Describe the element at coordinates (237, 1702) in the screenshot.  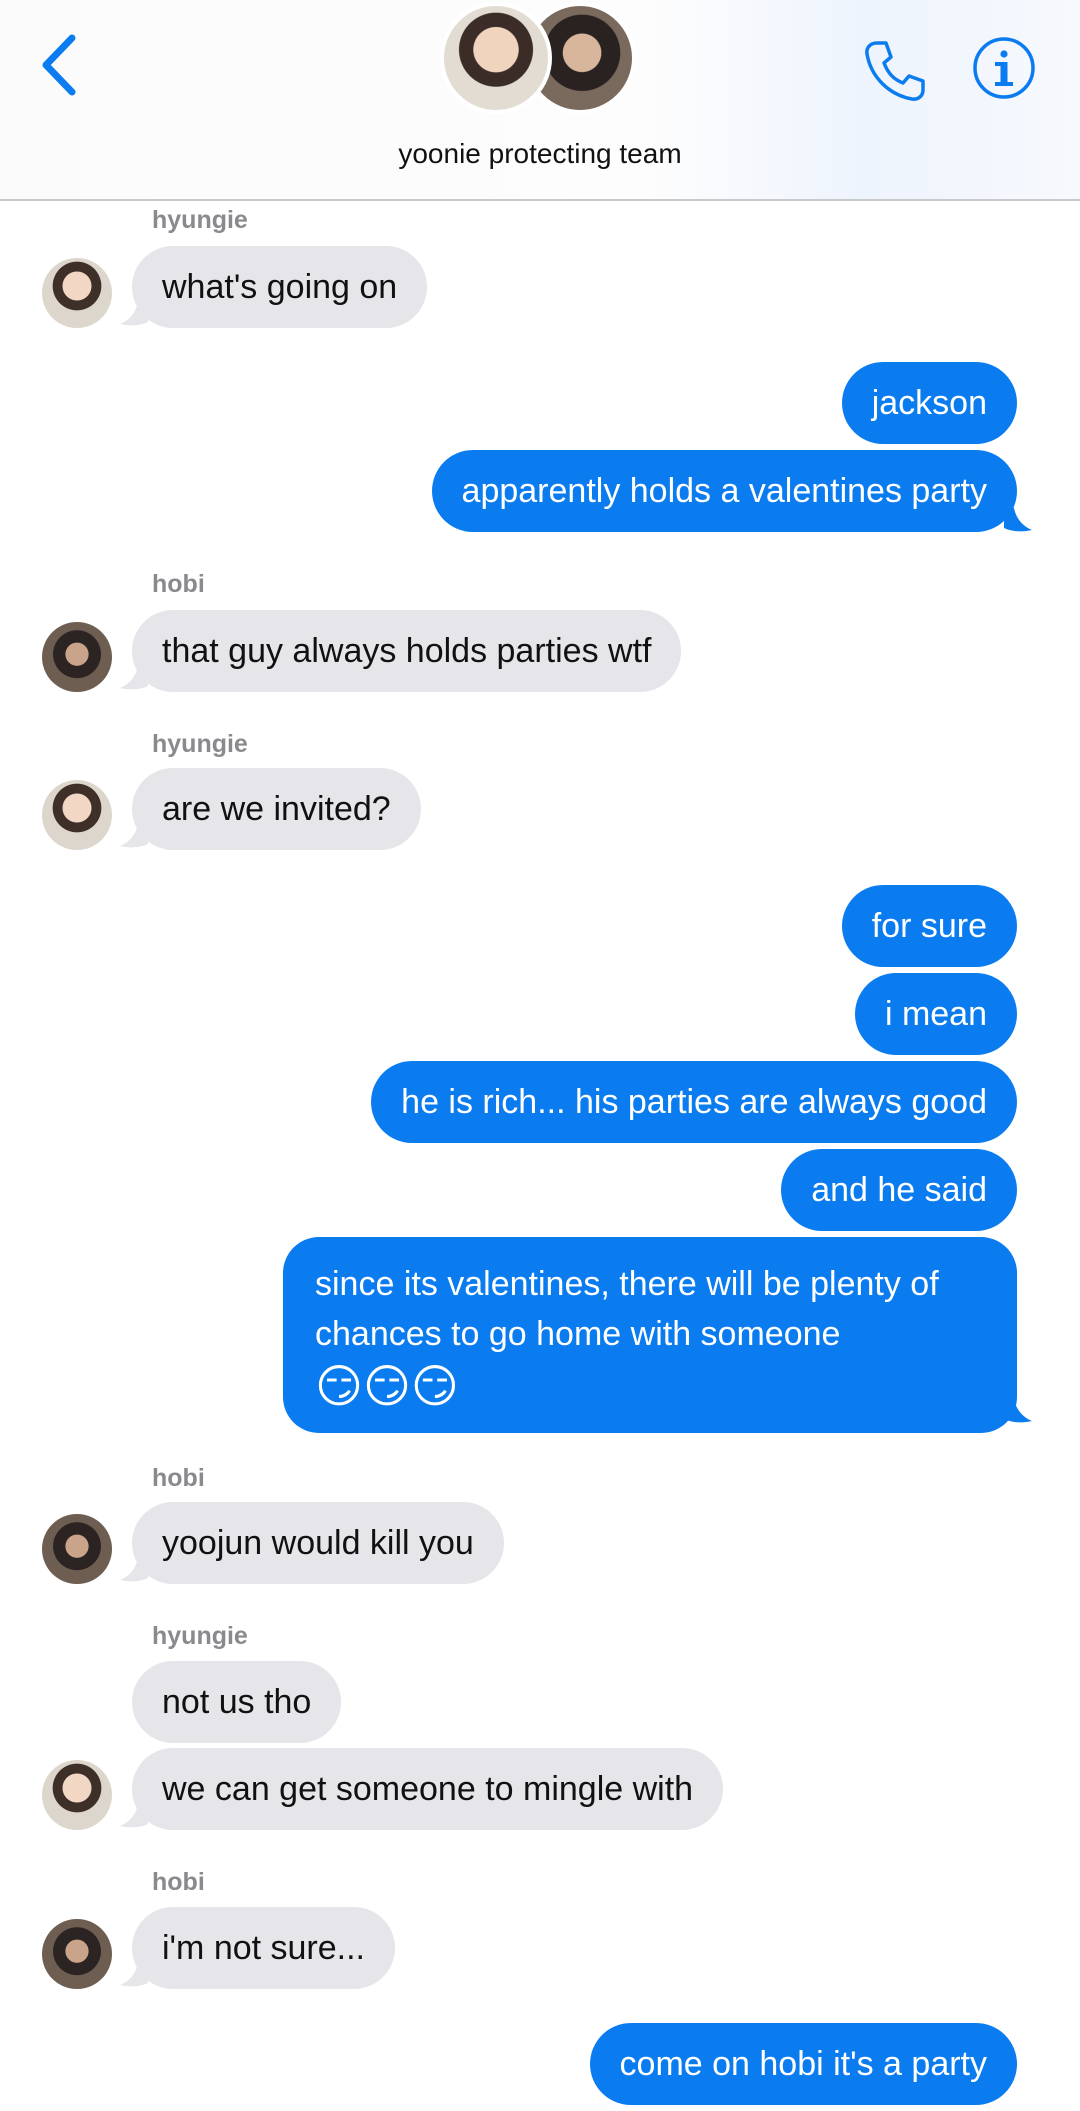
I see `message-bubble-incoming: not us tho` at that location.